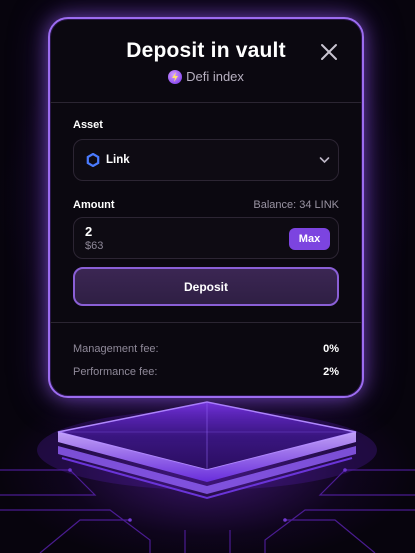 The width and height of the screenshot is (415, 553). I want to click on management-fee-row: Management fee: 0%, so click(206, 349).